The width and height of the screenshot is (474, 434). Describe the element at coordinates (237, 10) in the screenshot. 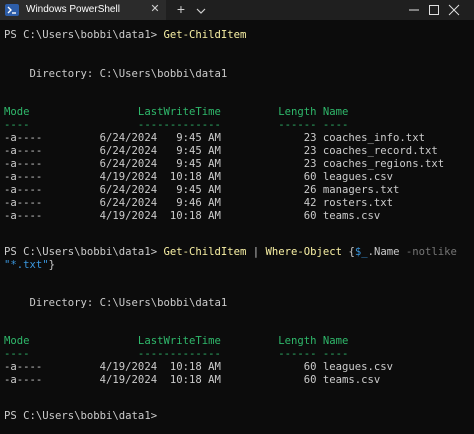

I see `title-bar: Windows PowerShell ✕ +` at that location.